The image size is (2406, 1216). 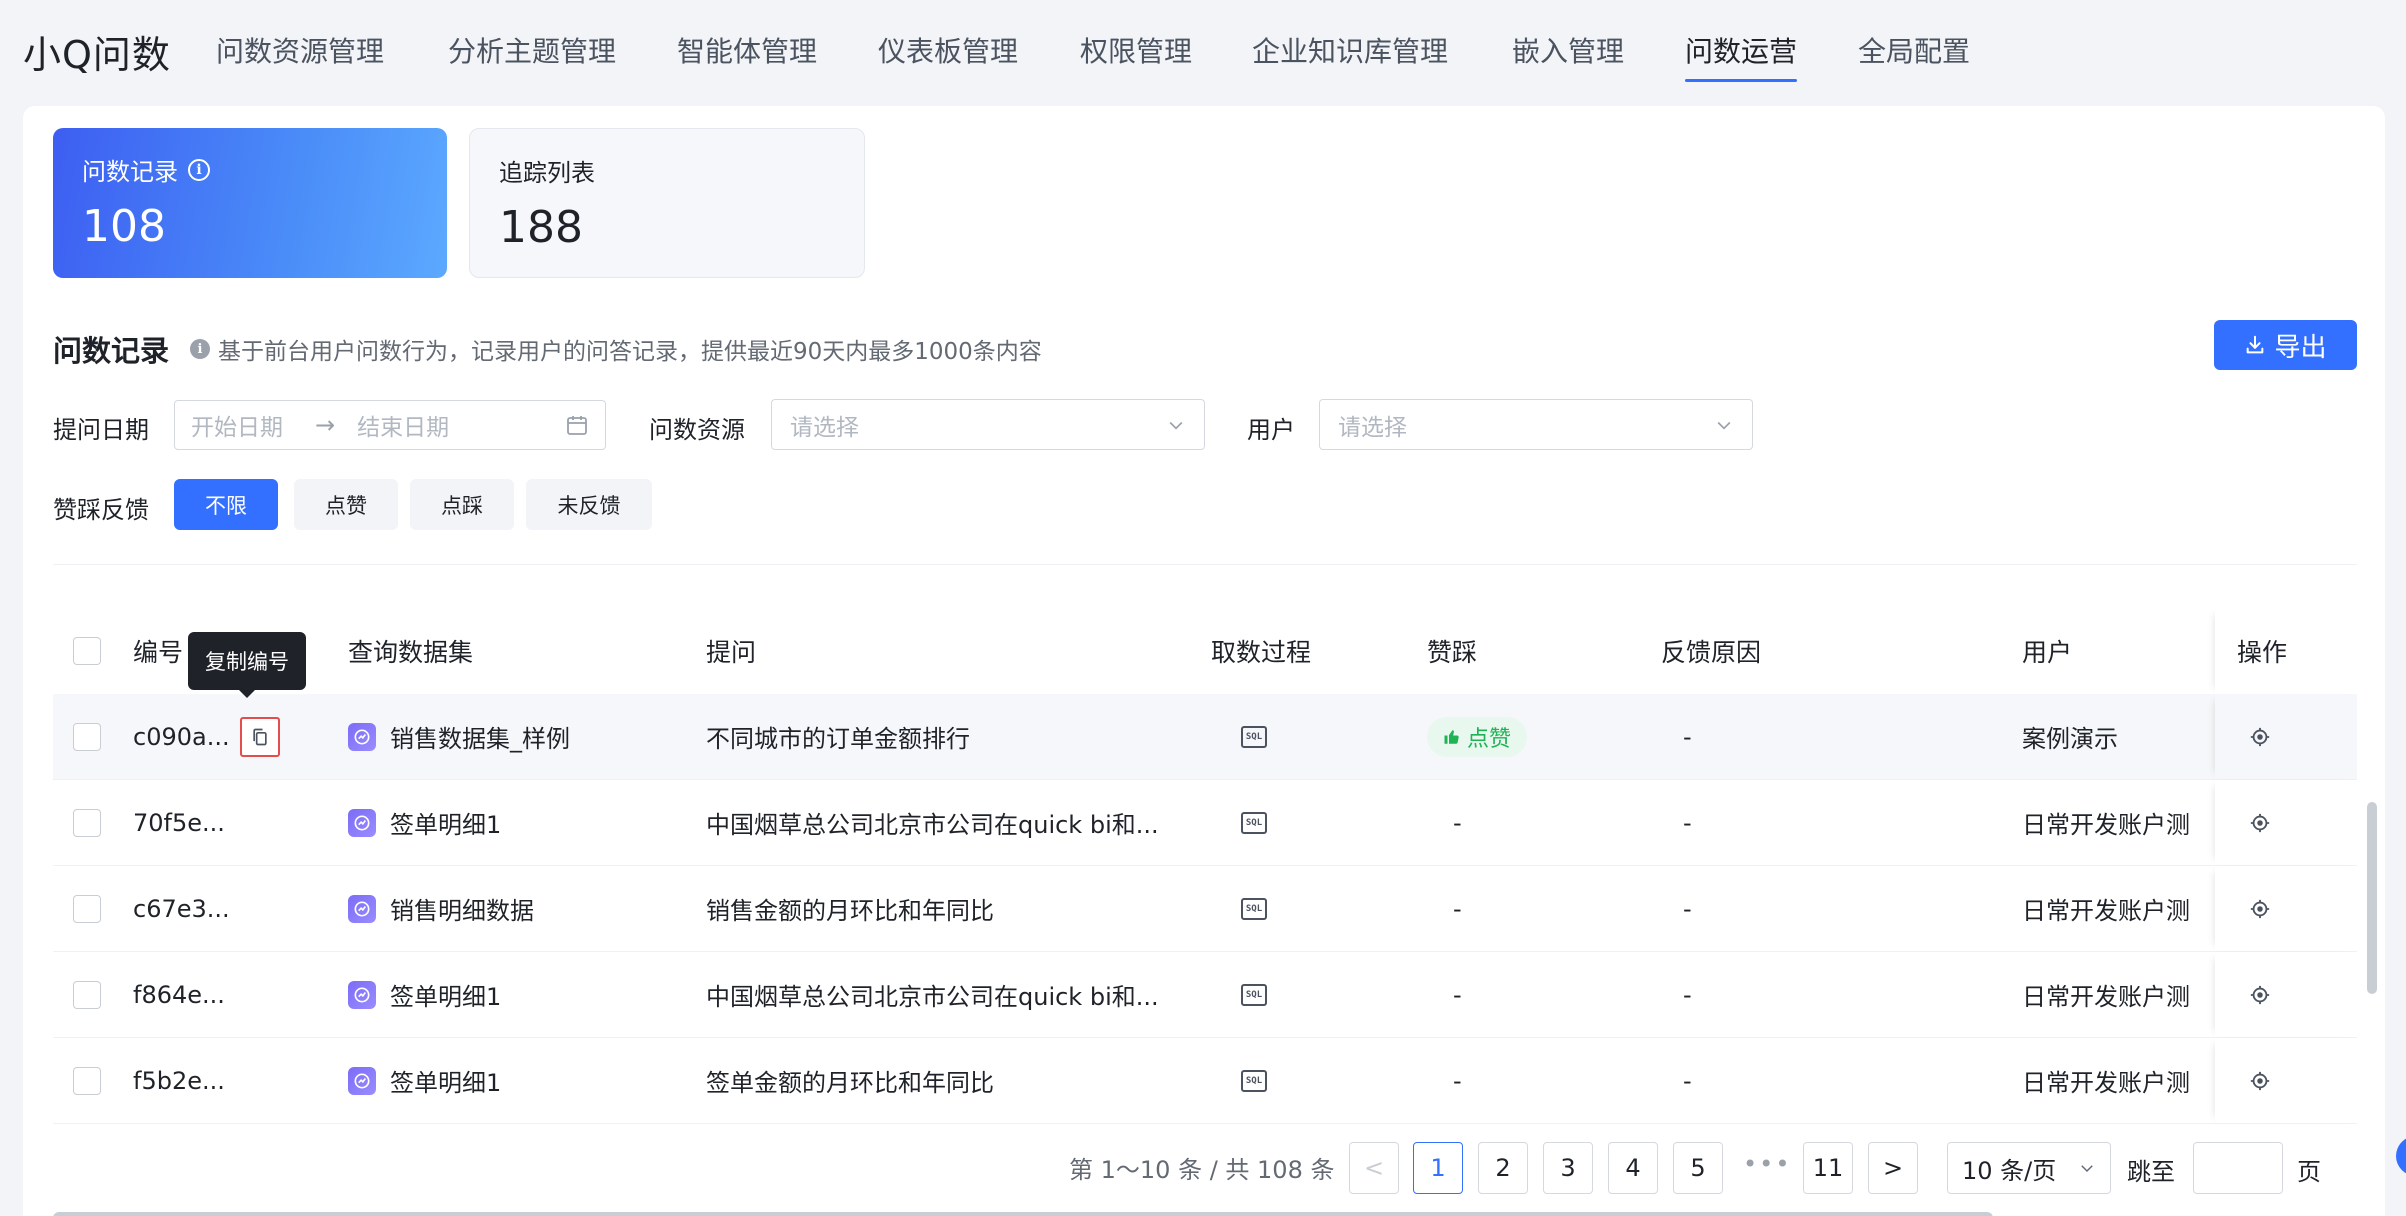 What do you see at coordinates (1633, 1168) in the screenshot?
I see `page-button-4: 4` at bounding box center [1633, 1168].